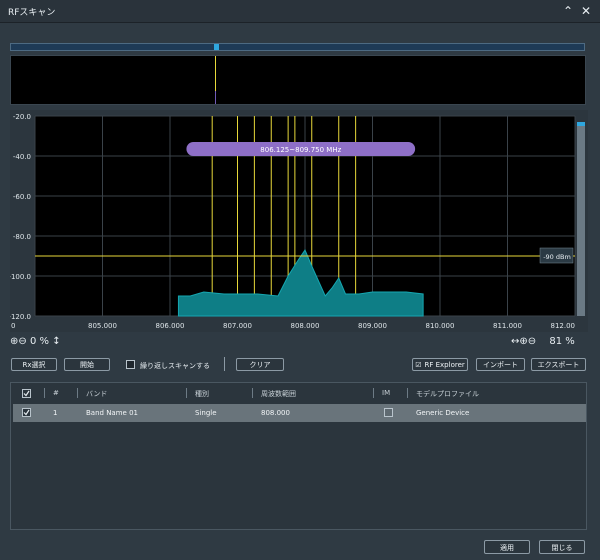  What do you see at coordinates (32, 13) in the screenshot?
I see `window-title: RFスキャン` at bounding box center [32, 13].